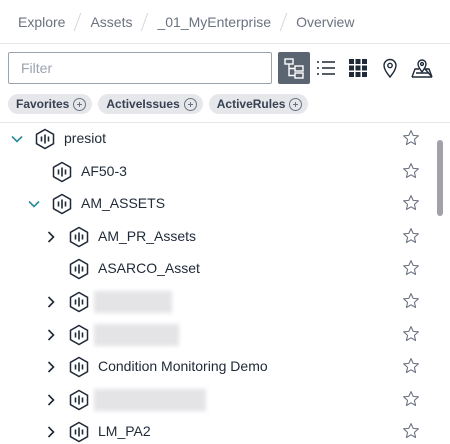 This screenshot has height=444, width=450. Describe the element at coordinates (140, 68) in the screenshot. I see `filter-input` at that location.